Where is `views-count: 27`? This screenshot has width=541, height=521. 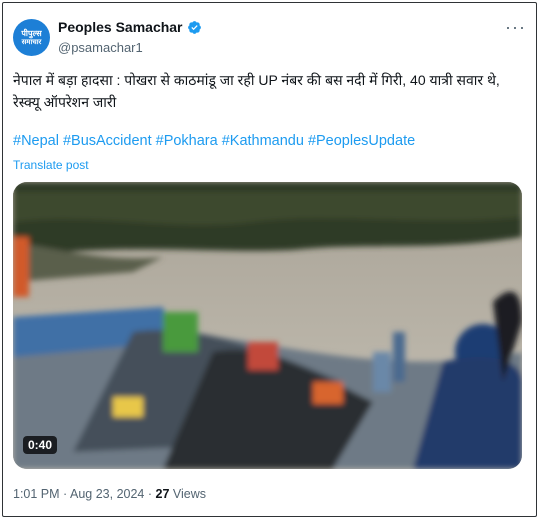 views-count: 27 is located at coordinates (162, 494).